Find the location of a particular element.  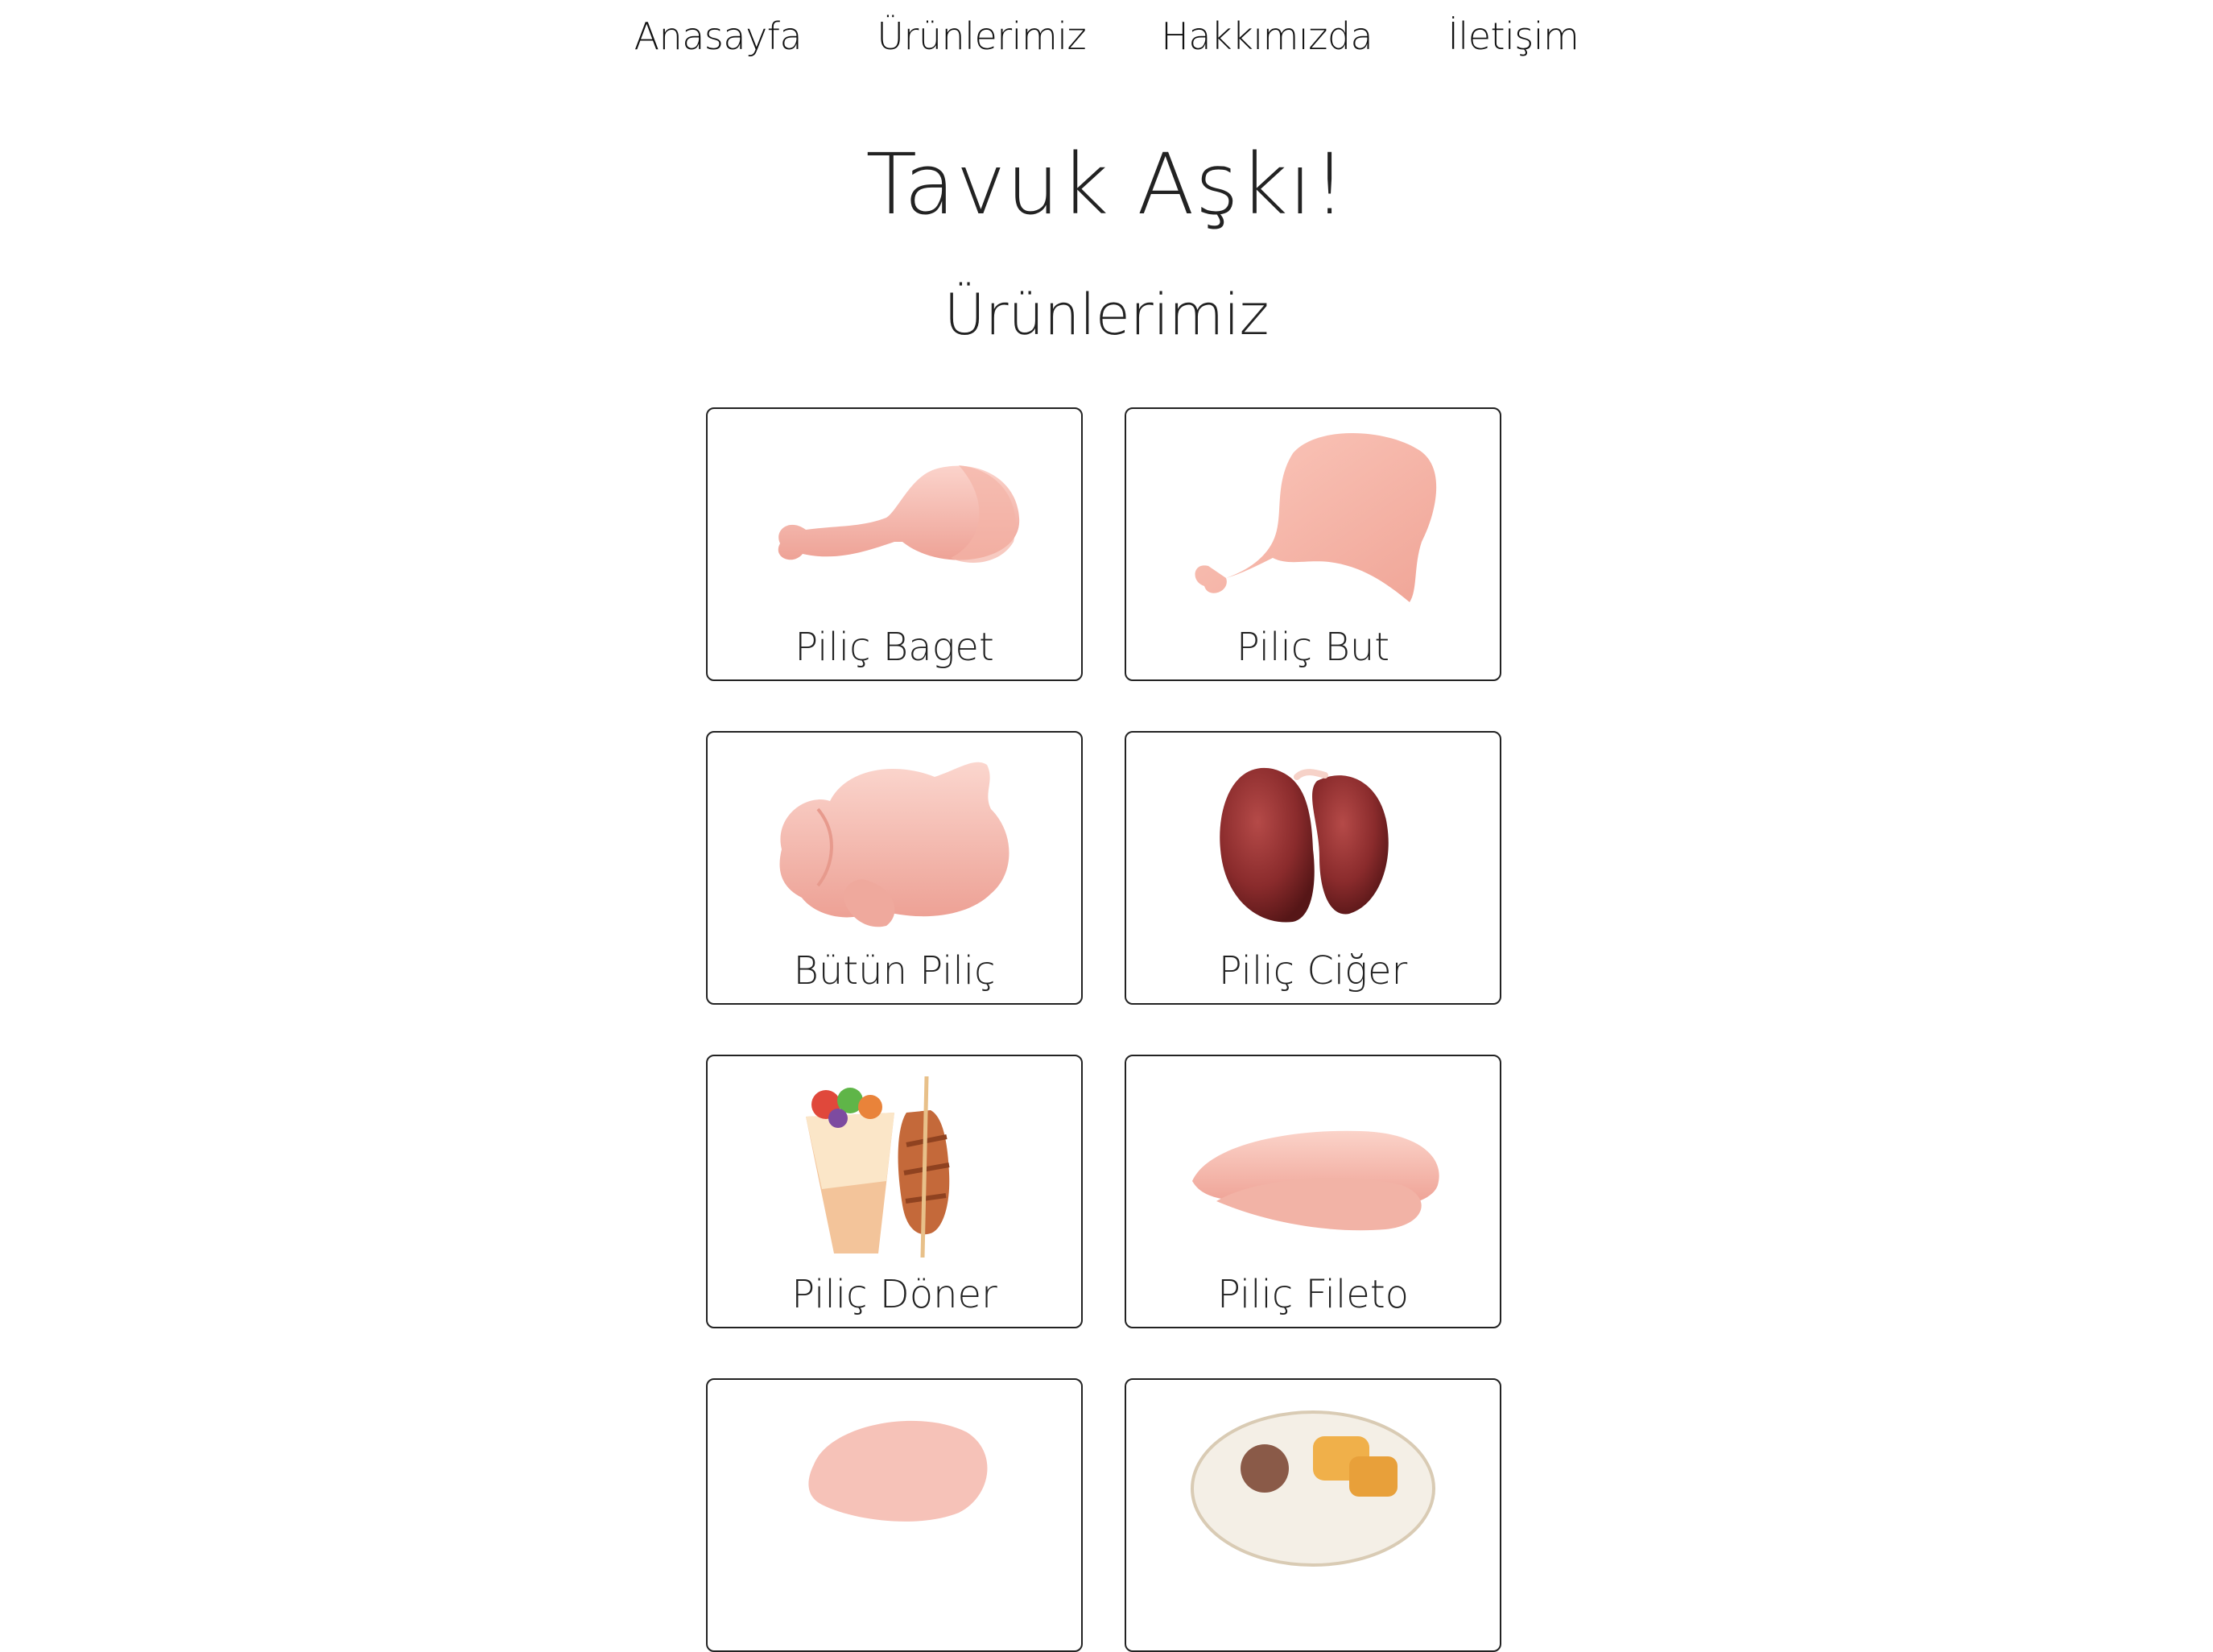

product-name: Piliç Ciğer is located at coordinates (1313, 971).